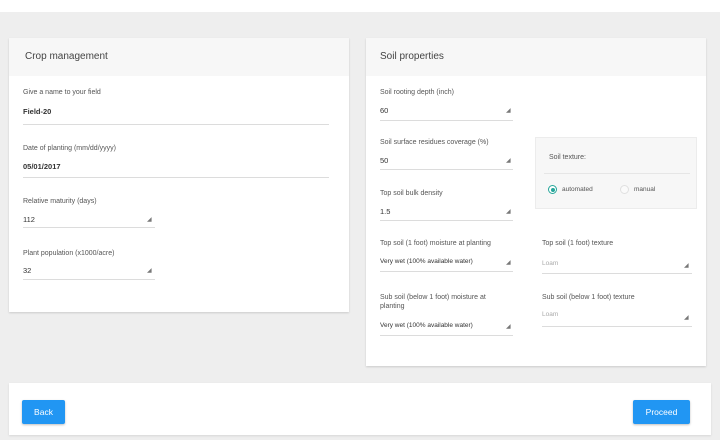  I want to click on rooting-depth-input: 60, so click(384, 110).